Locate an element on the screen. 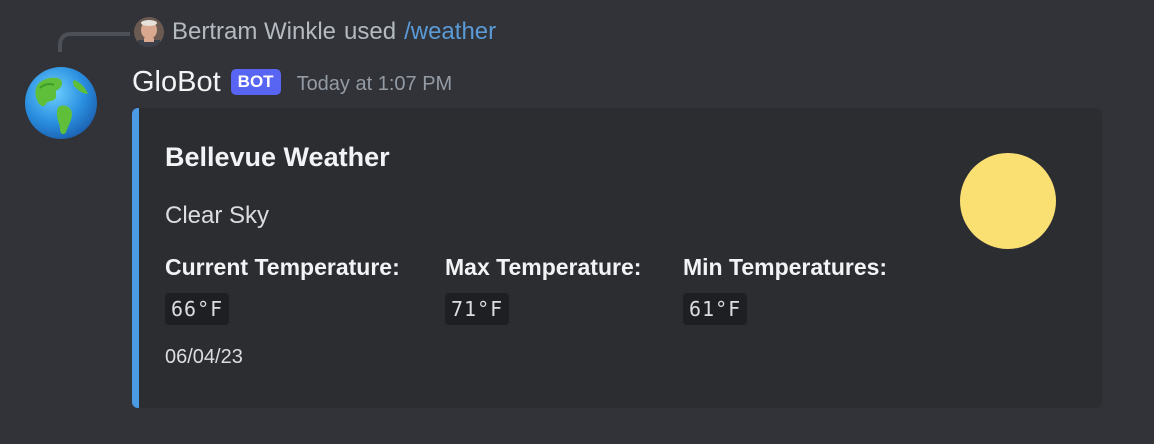 The image size is (1154, 444). field-name: Current Temperature: is located at coordinates (282, 267).